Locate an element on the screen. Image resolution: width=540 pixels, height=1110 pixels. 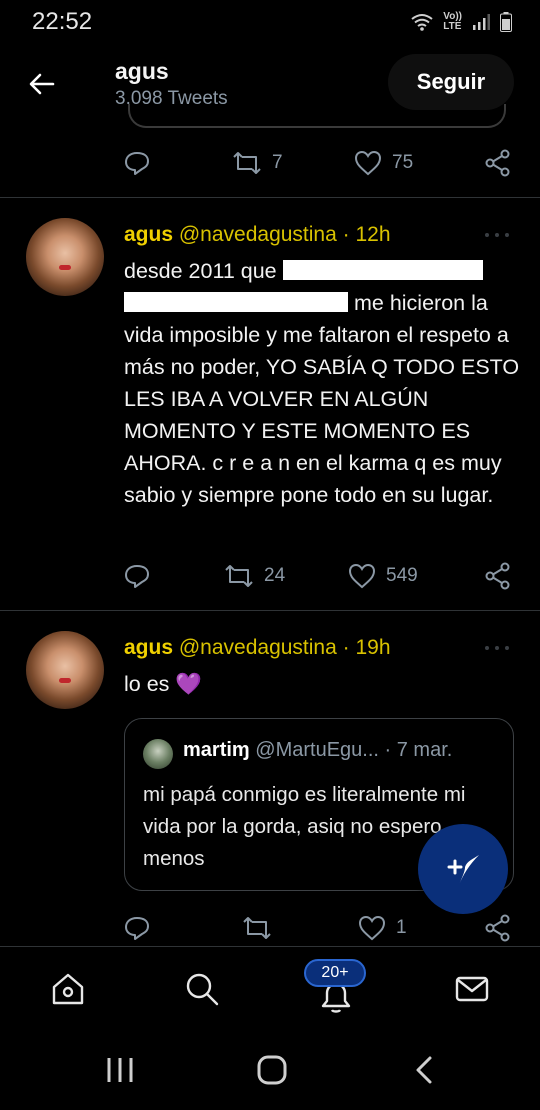
search-icon is located at coordinates (202, 989).